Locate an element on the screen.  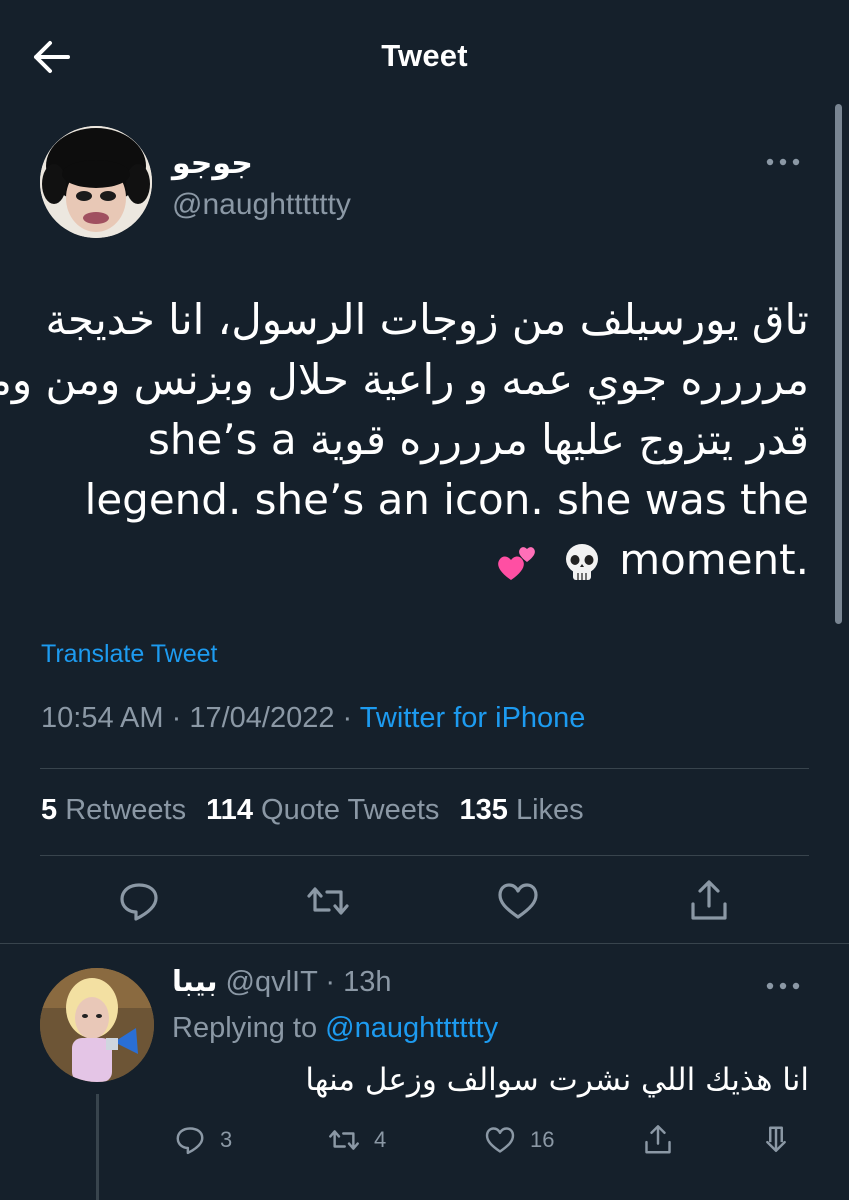
reply-button is located at coordinates (139, 901).